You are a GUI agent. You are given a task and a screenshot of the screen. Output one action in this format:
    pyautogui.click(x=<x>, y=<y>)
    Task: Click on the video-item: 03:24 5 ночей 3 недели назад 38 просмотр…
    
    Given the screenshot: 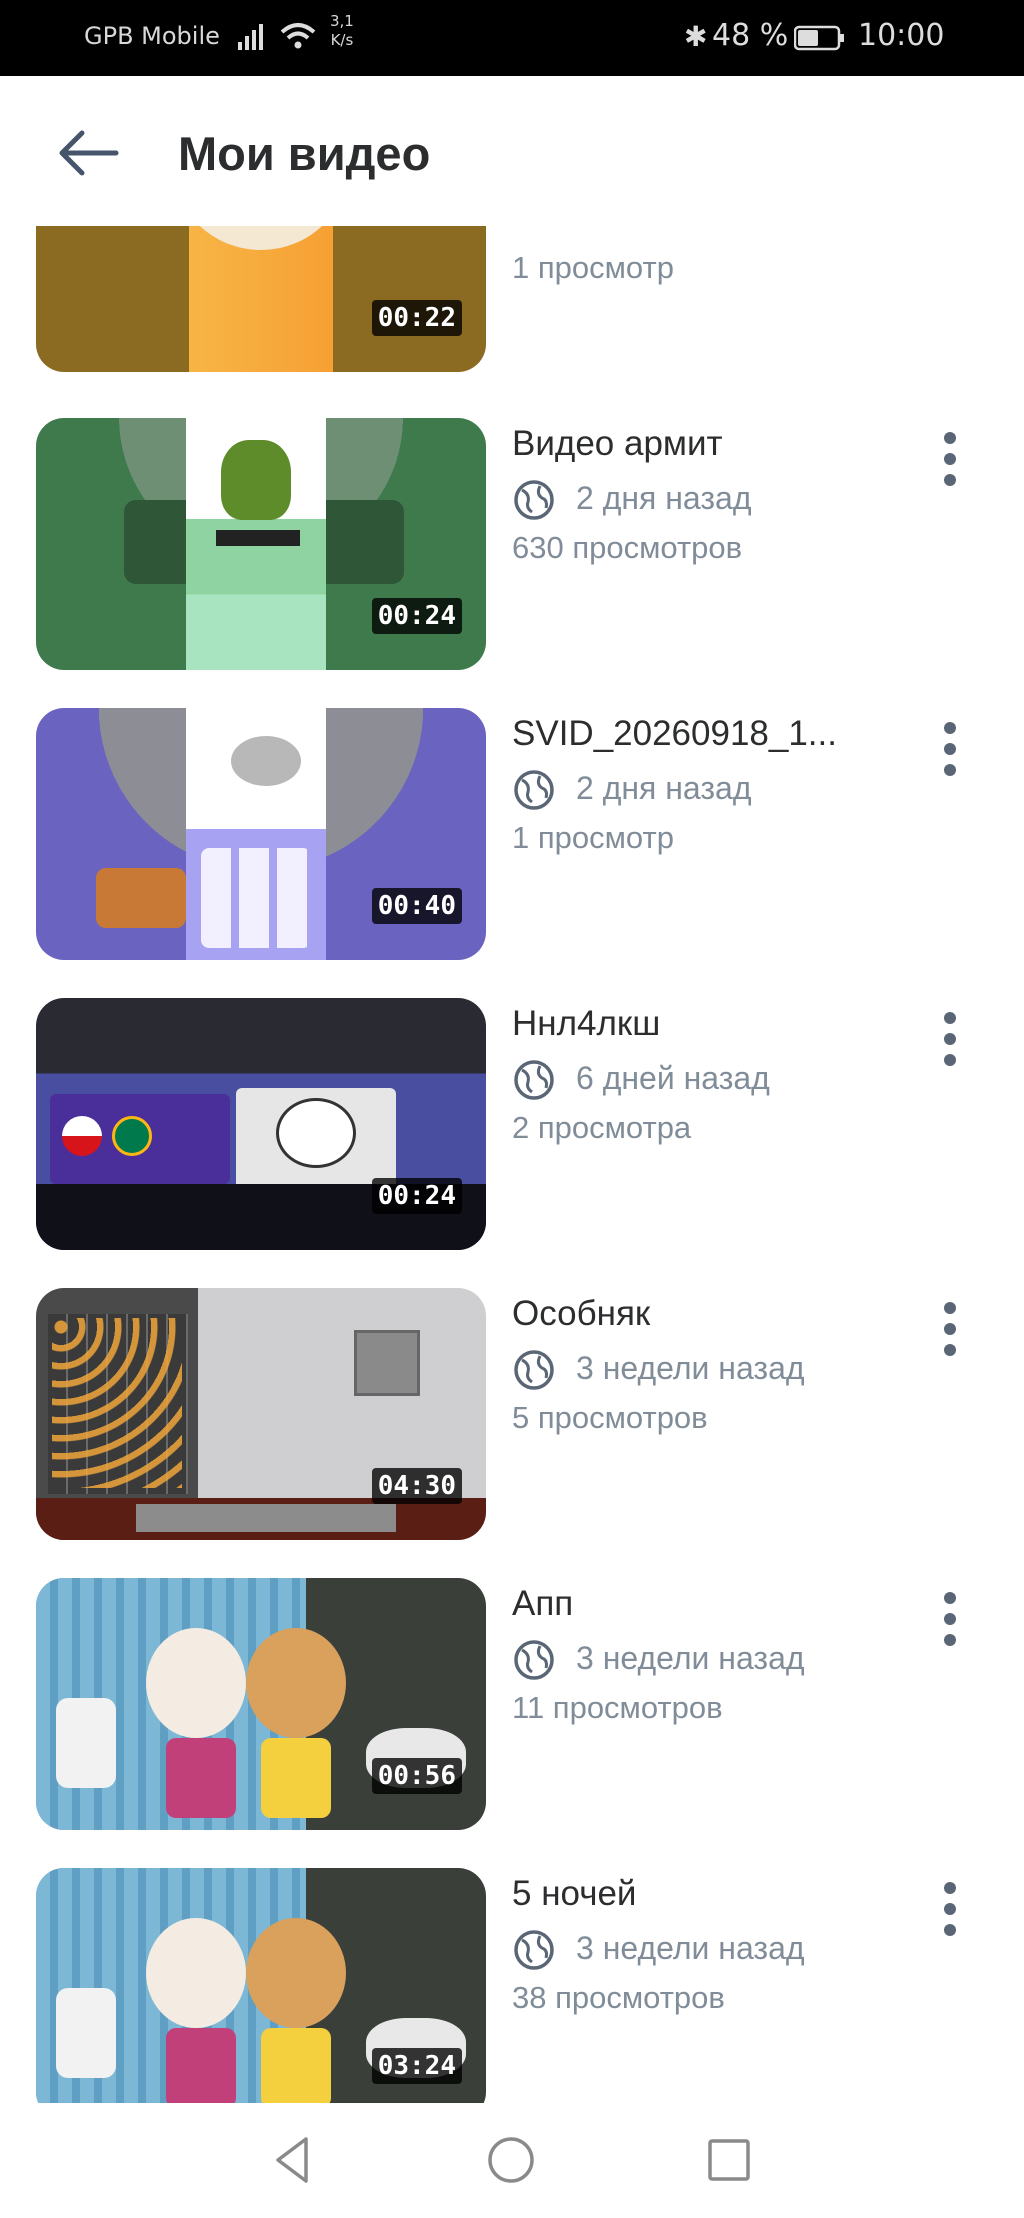 What is the action you would take?
    pyautogui.click(x=512, y=1985)
    